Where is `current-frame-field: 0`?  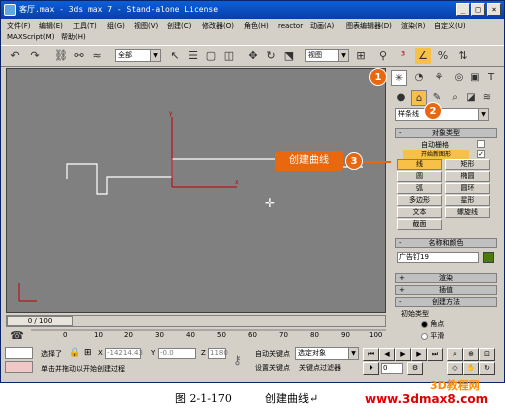 current-frame-field: 0 is located at coordinates (392, 368).